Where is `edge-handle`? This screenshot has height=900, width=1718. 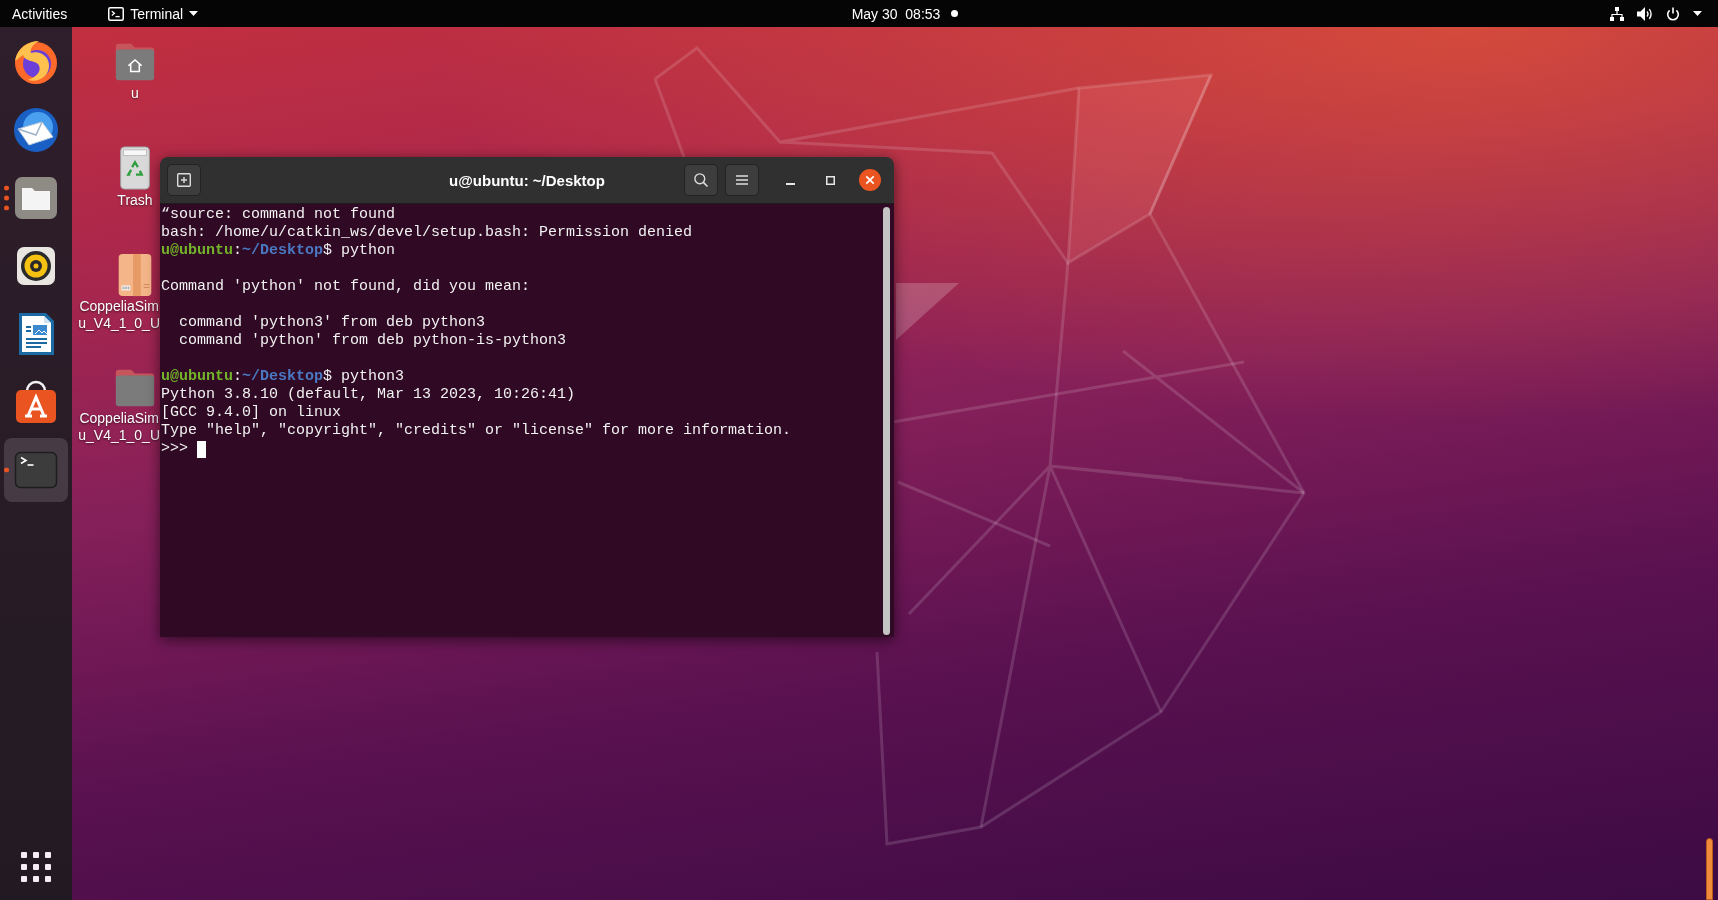
edge-handle is located at coordinates (1709, 869).